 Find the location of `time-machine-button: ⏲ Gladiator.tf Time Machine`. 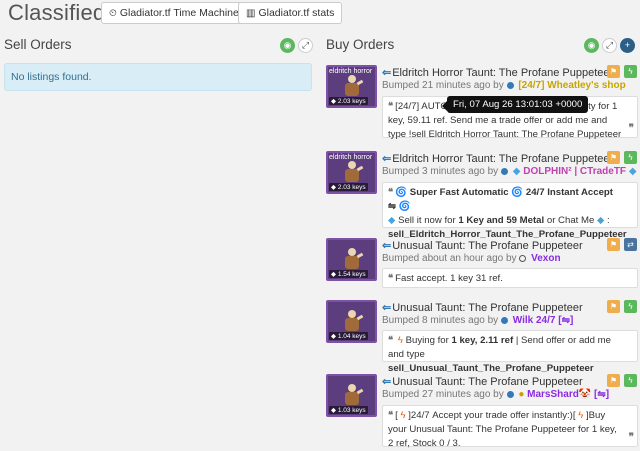

time-machine-button: ⏲ Gladiator.tf Time Machine is located at coordinates (174, 13).